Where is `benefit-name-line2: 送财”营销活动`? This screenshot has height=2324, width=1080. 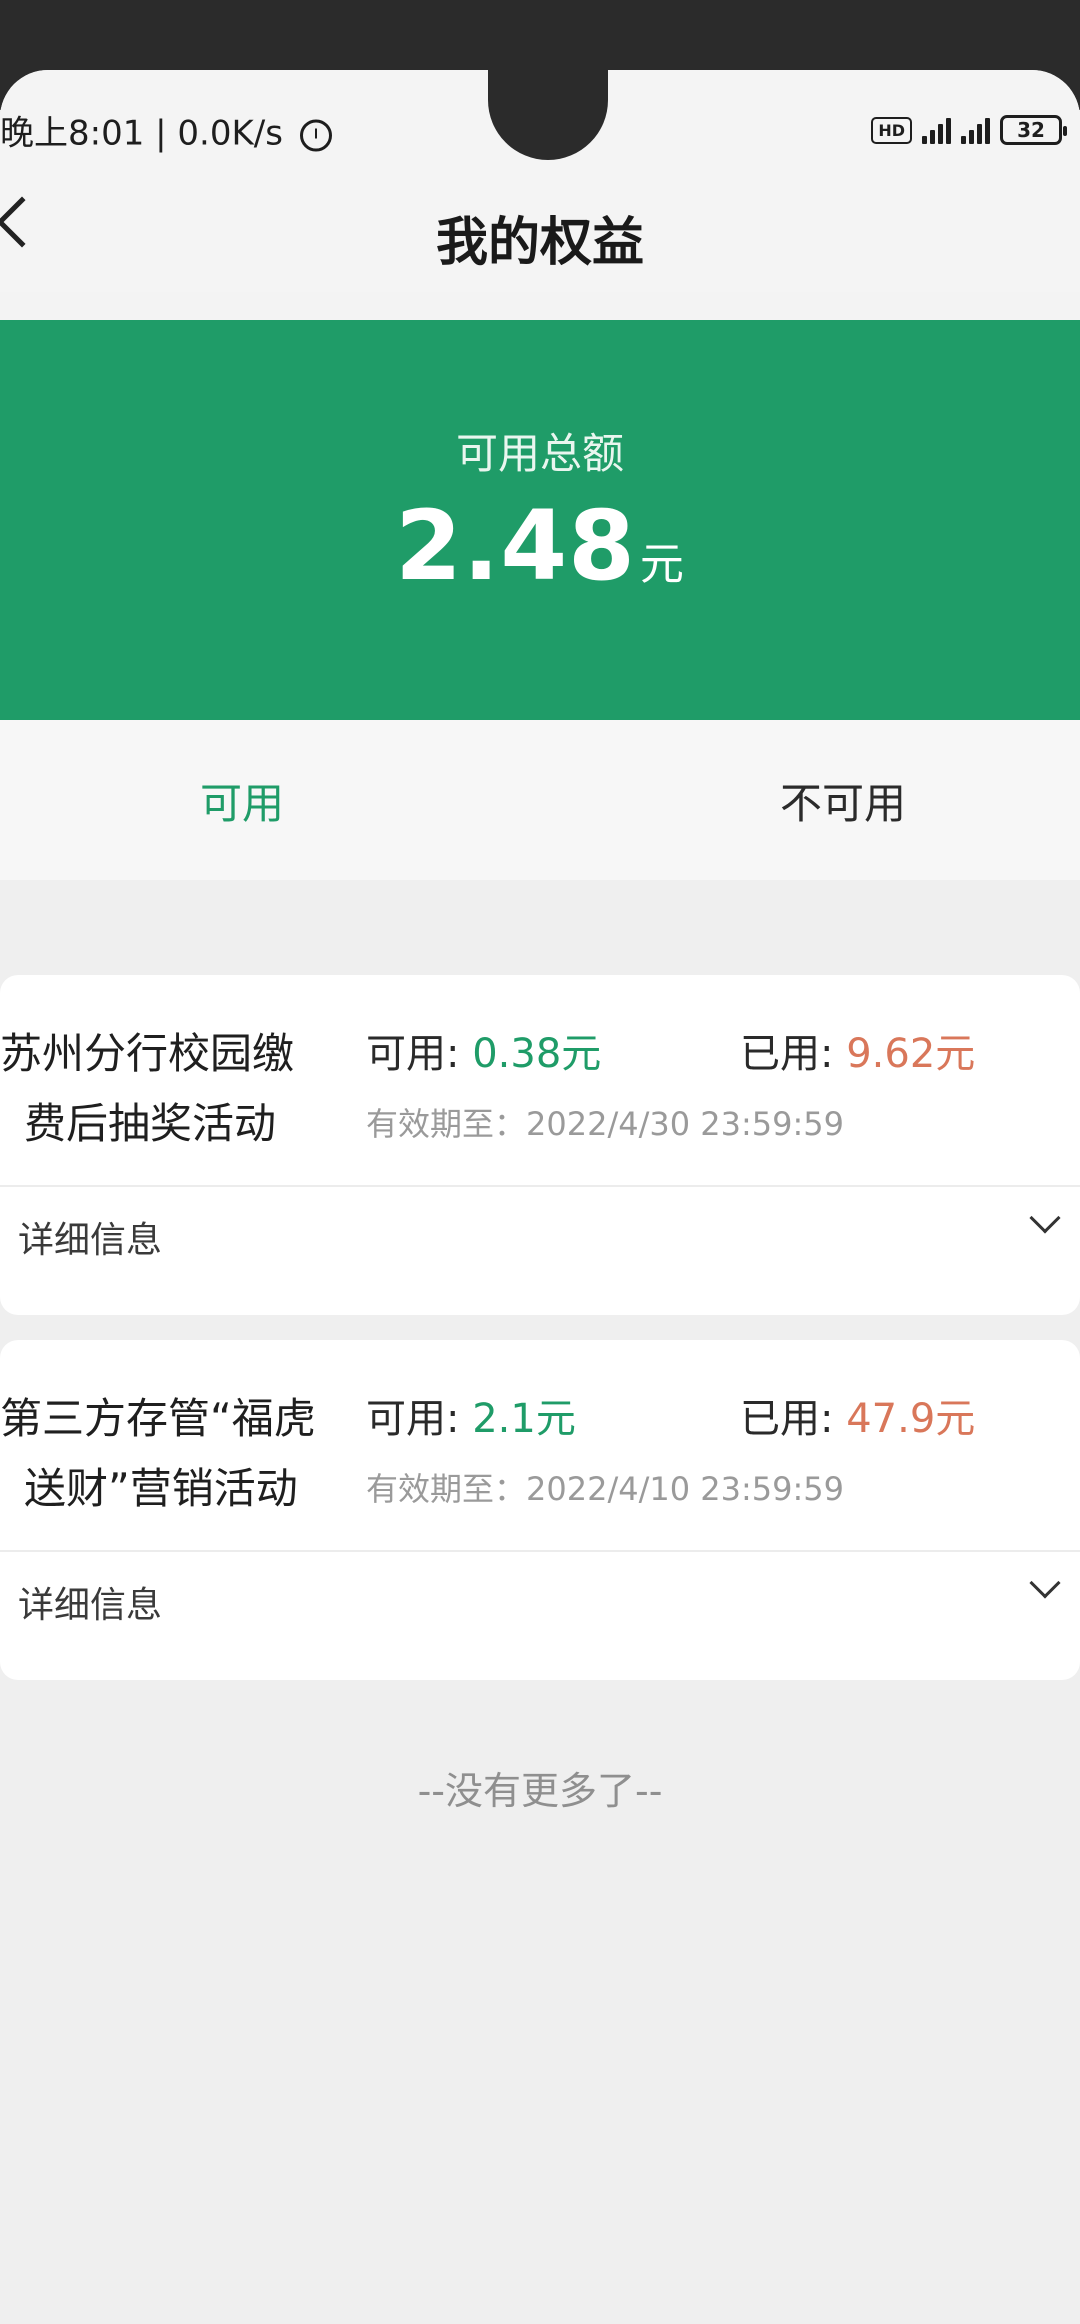 benefit-name-line2: 送财”营销活动 is located at coordinates (161, 1488).